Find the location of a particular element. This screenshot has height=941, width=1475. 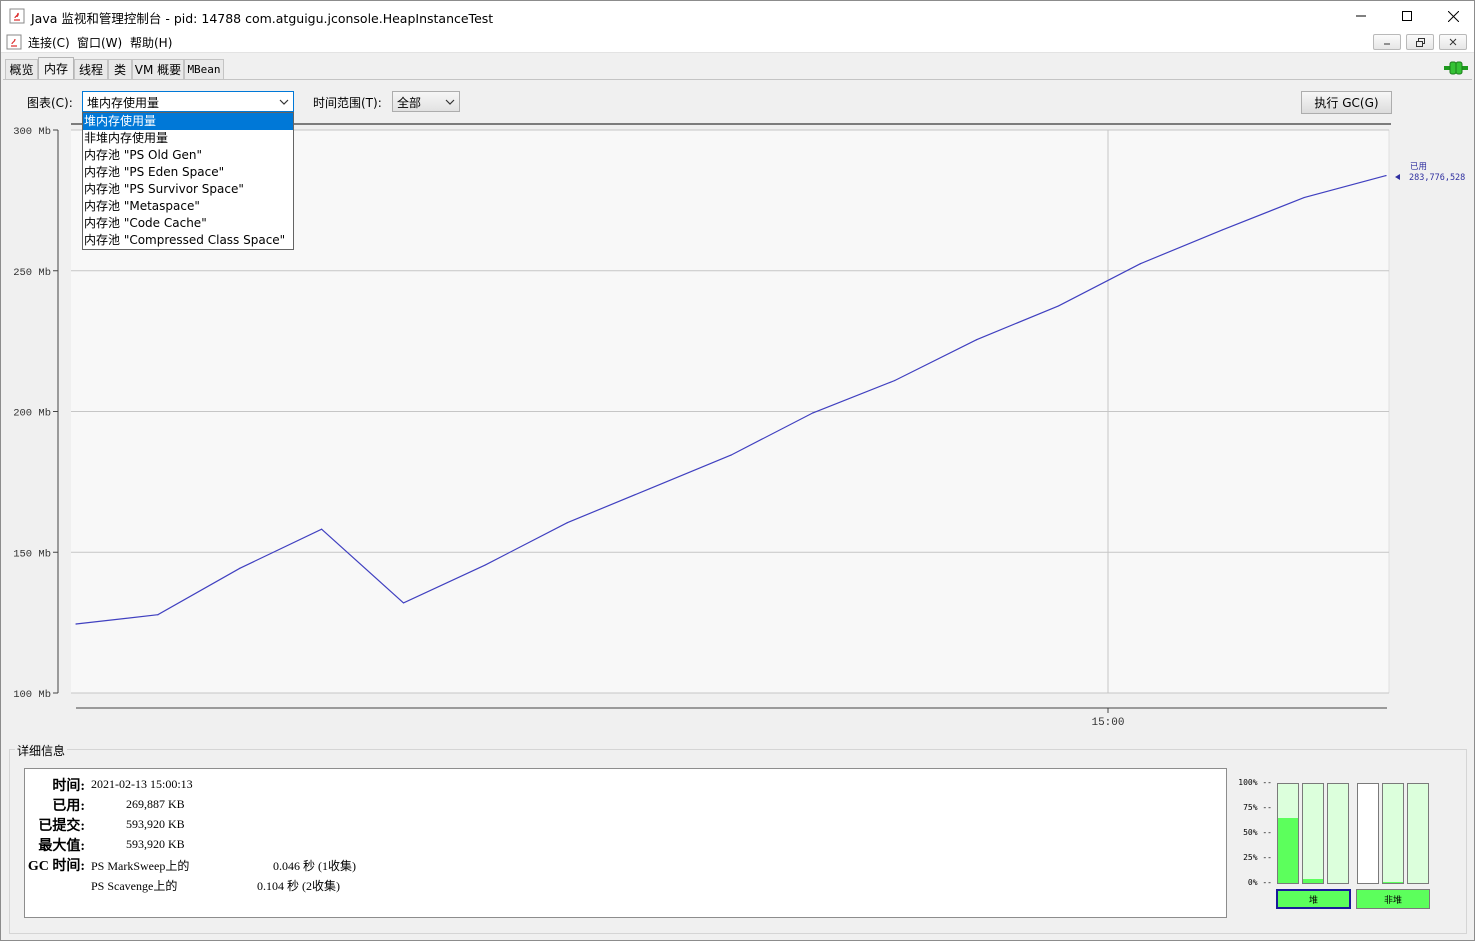

gauge-pct-75: 75% -- is located at coordinates (1257, 807).